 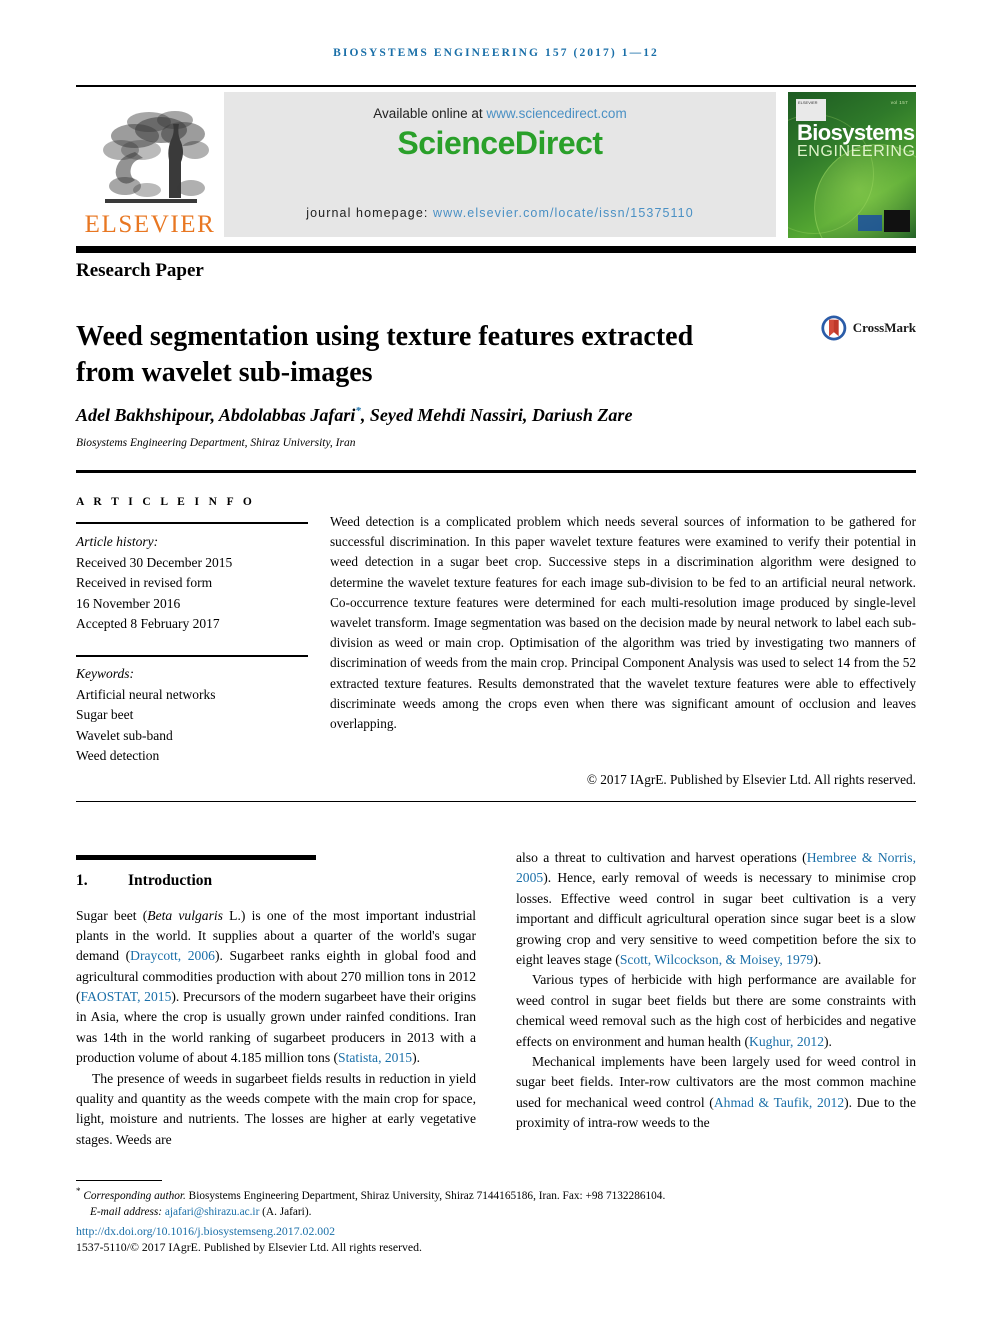 I want to click on cover-title: Biosystems ENGINEERING, so click(x=856, y=141).